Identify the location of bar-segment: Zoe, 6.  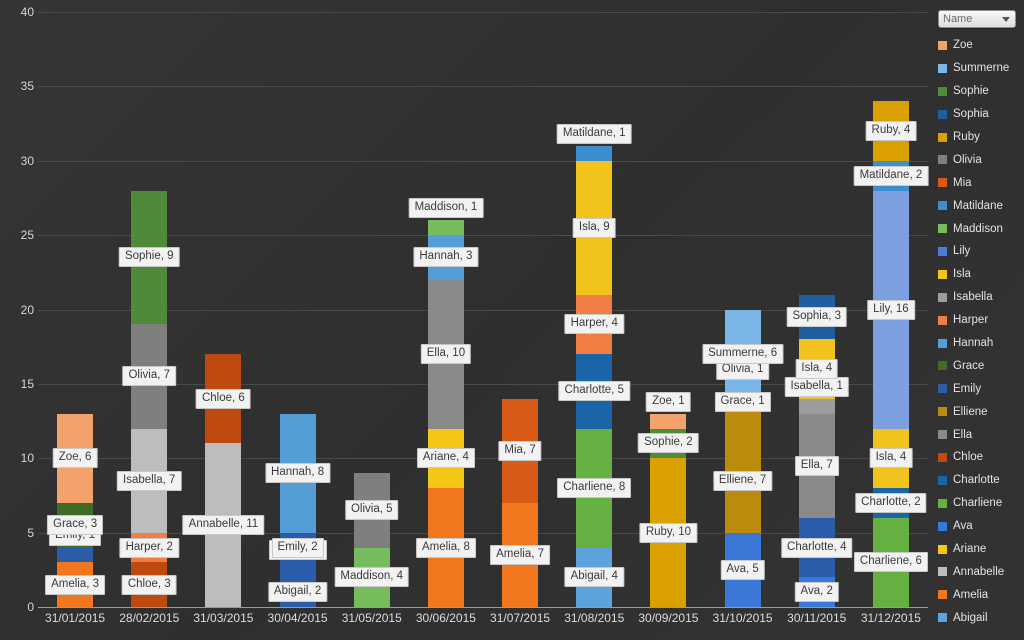
(75, 458).